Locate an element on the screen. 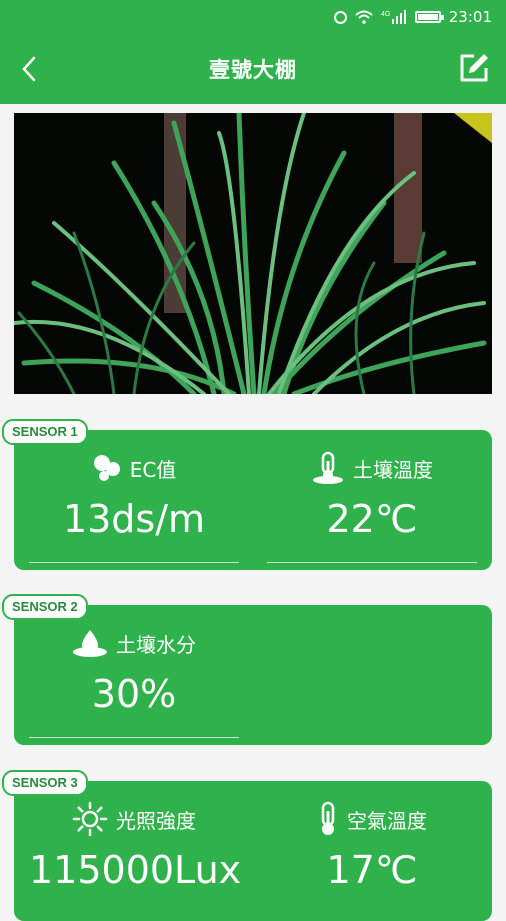  battery-level is located at coordinates (427, 17).